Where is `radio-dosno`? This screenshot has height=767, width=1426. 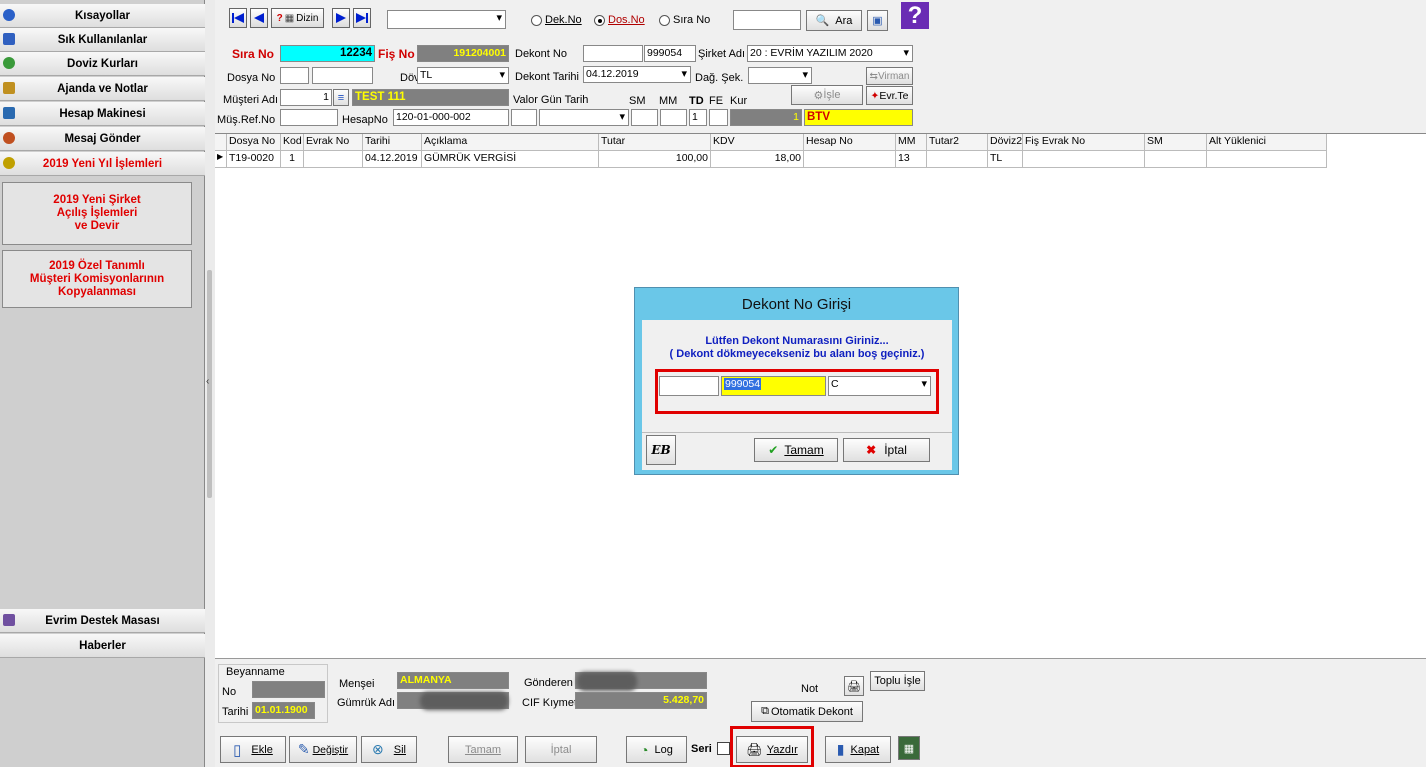
radio-dosno is located at coordinates (599, 20).